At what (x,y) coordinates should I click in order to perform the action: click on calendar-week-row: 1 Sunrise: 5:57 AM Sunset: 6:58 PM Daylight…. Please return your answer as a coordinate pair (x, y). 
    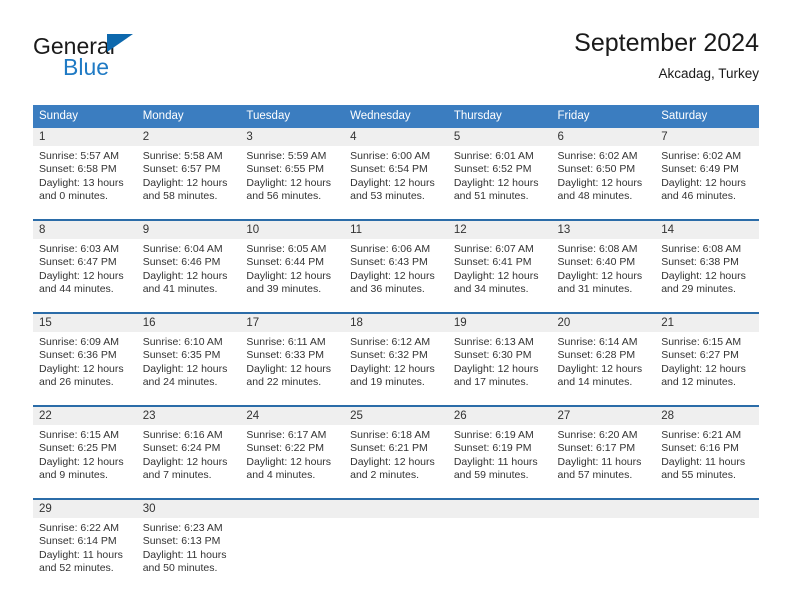
    Looking at the image, I should click on (396, 170).